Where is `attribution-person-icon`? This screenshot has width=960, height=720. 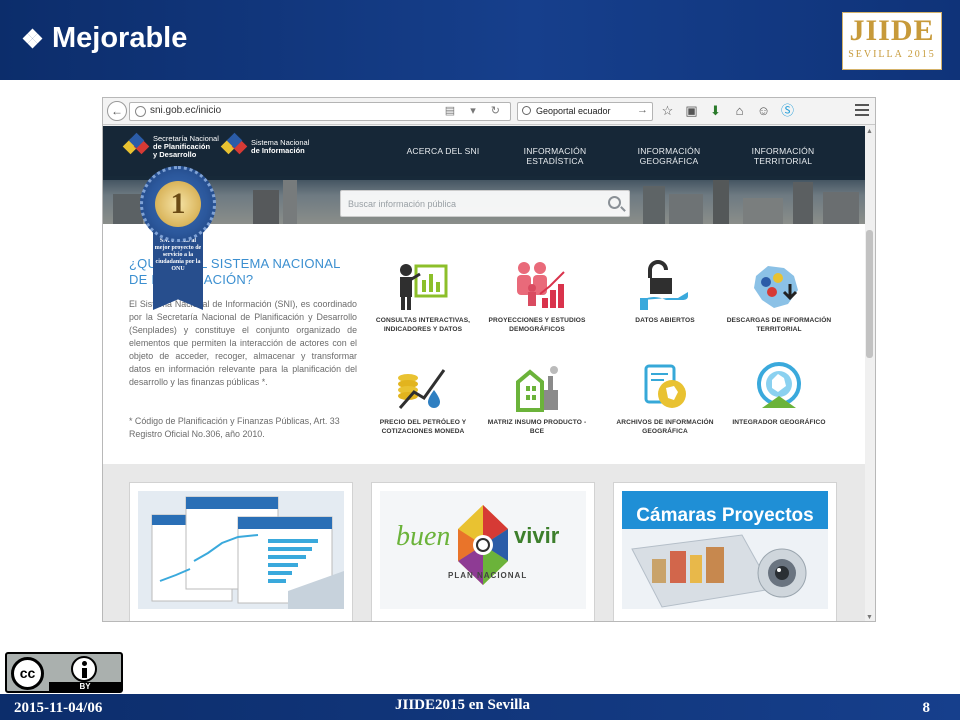
attribution-person-icon is located at coordinates (84, 669).